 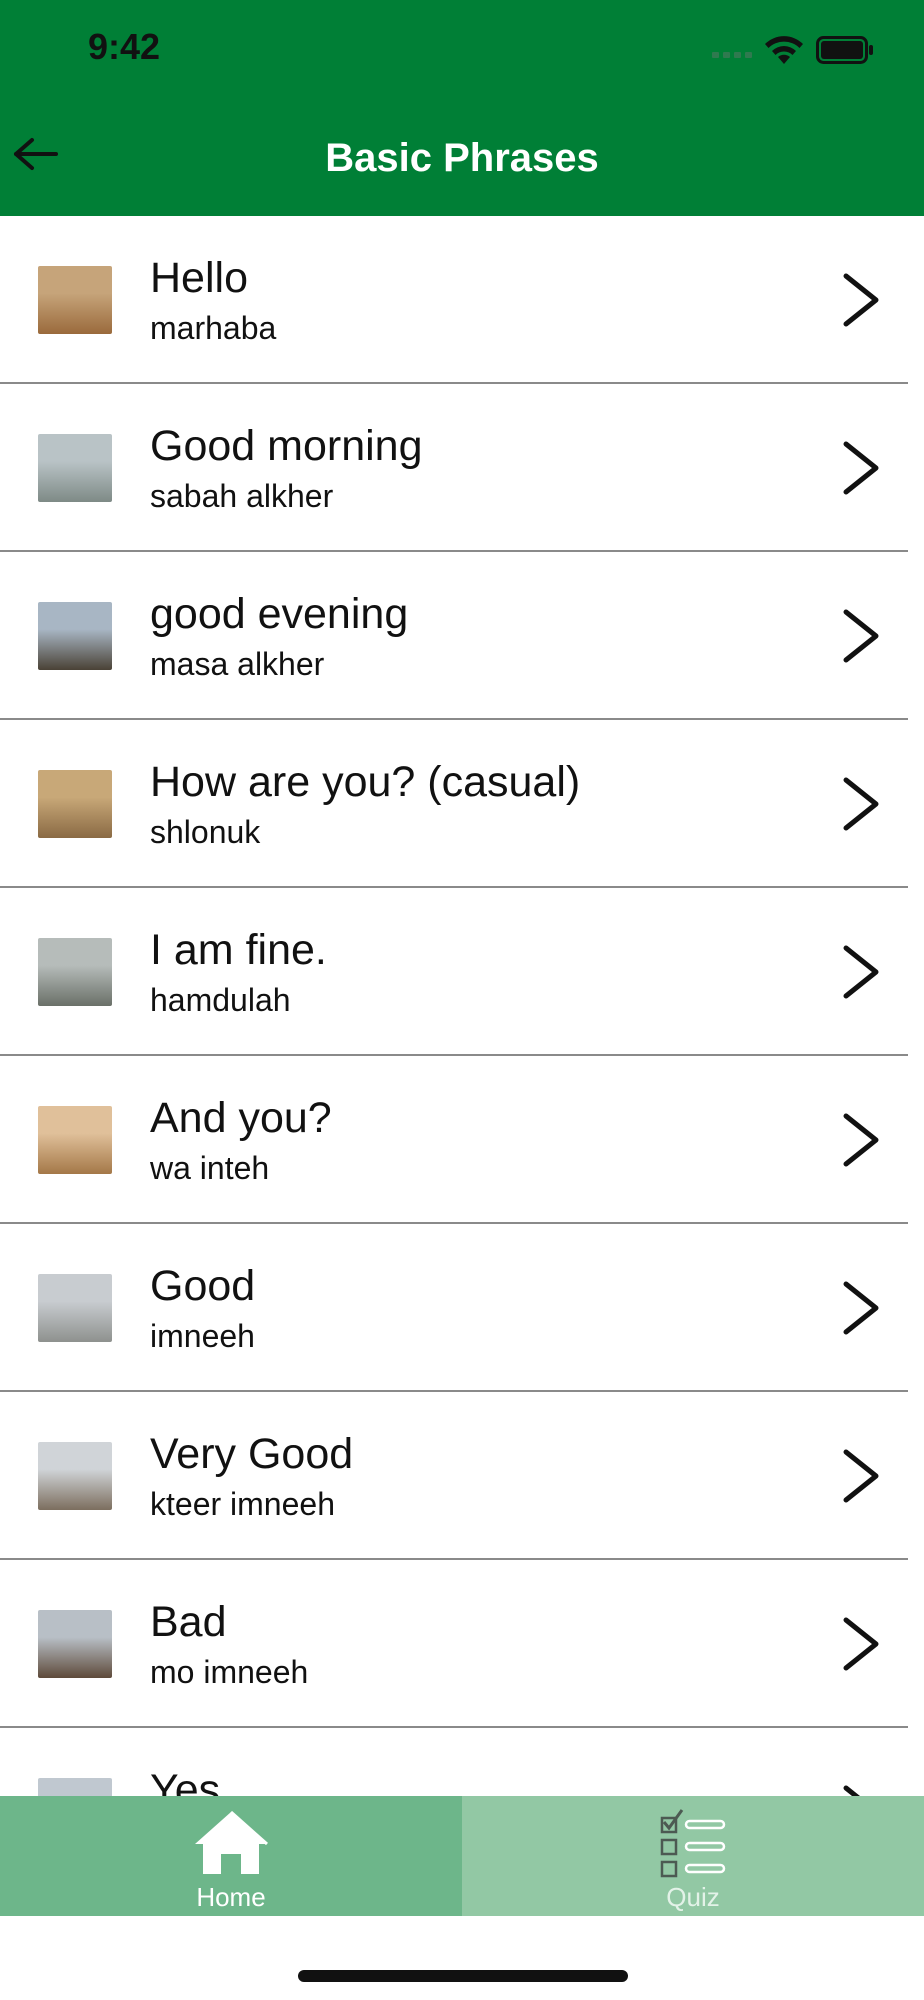 I want to click on phrase-english: Good, so click(x=203, y=1286).